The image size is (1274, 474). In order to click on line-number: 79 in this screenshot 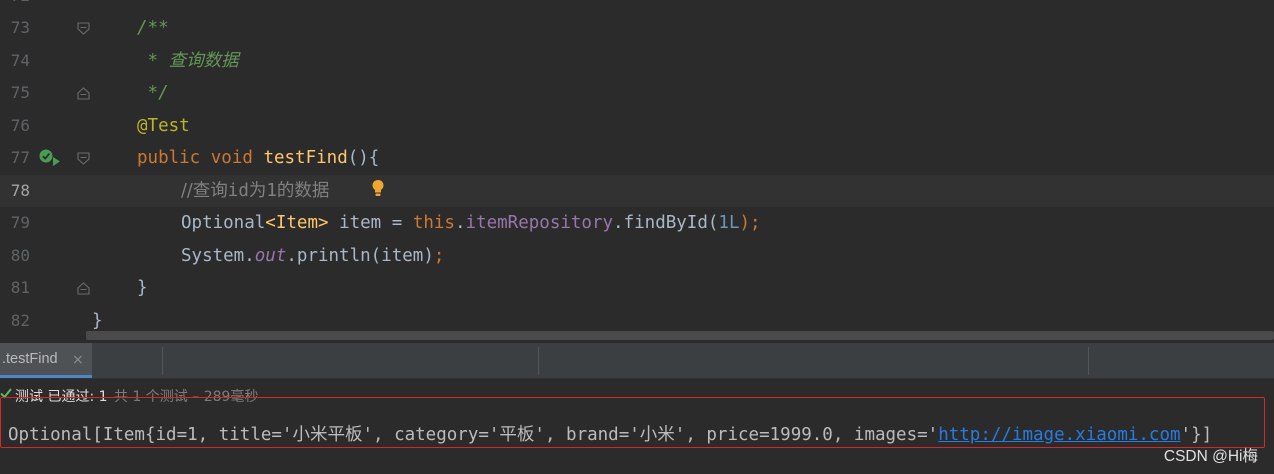, I will do `click(20, 222)`.